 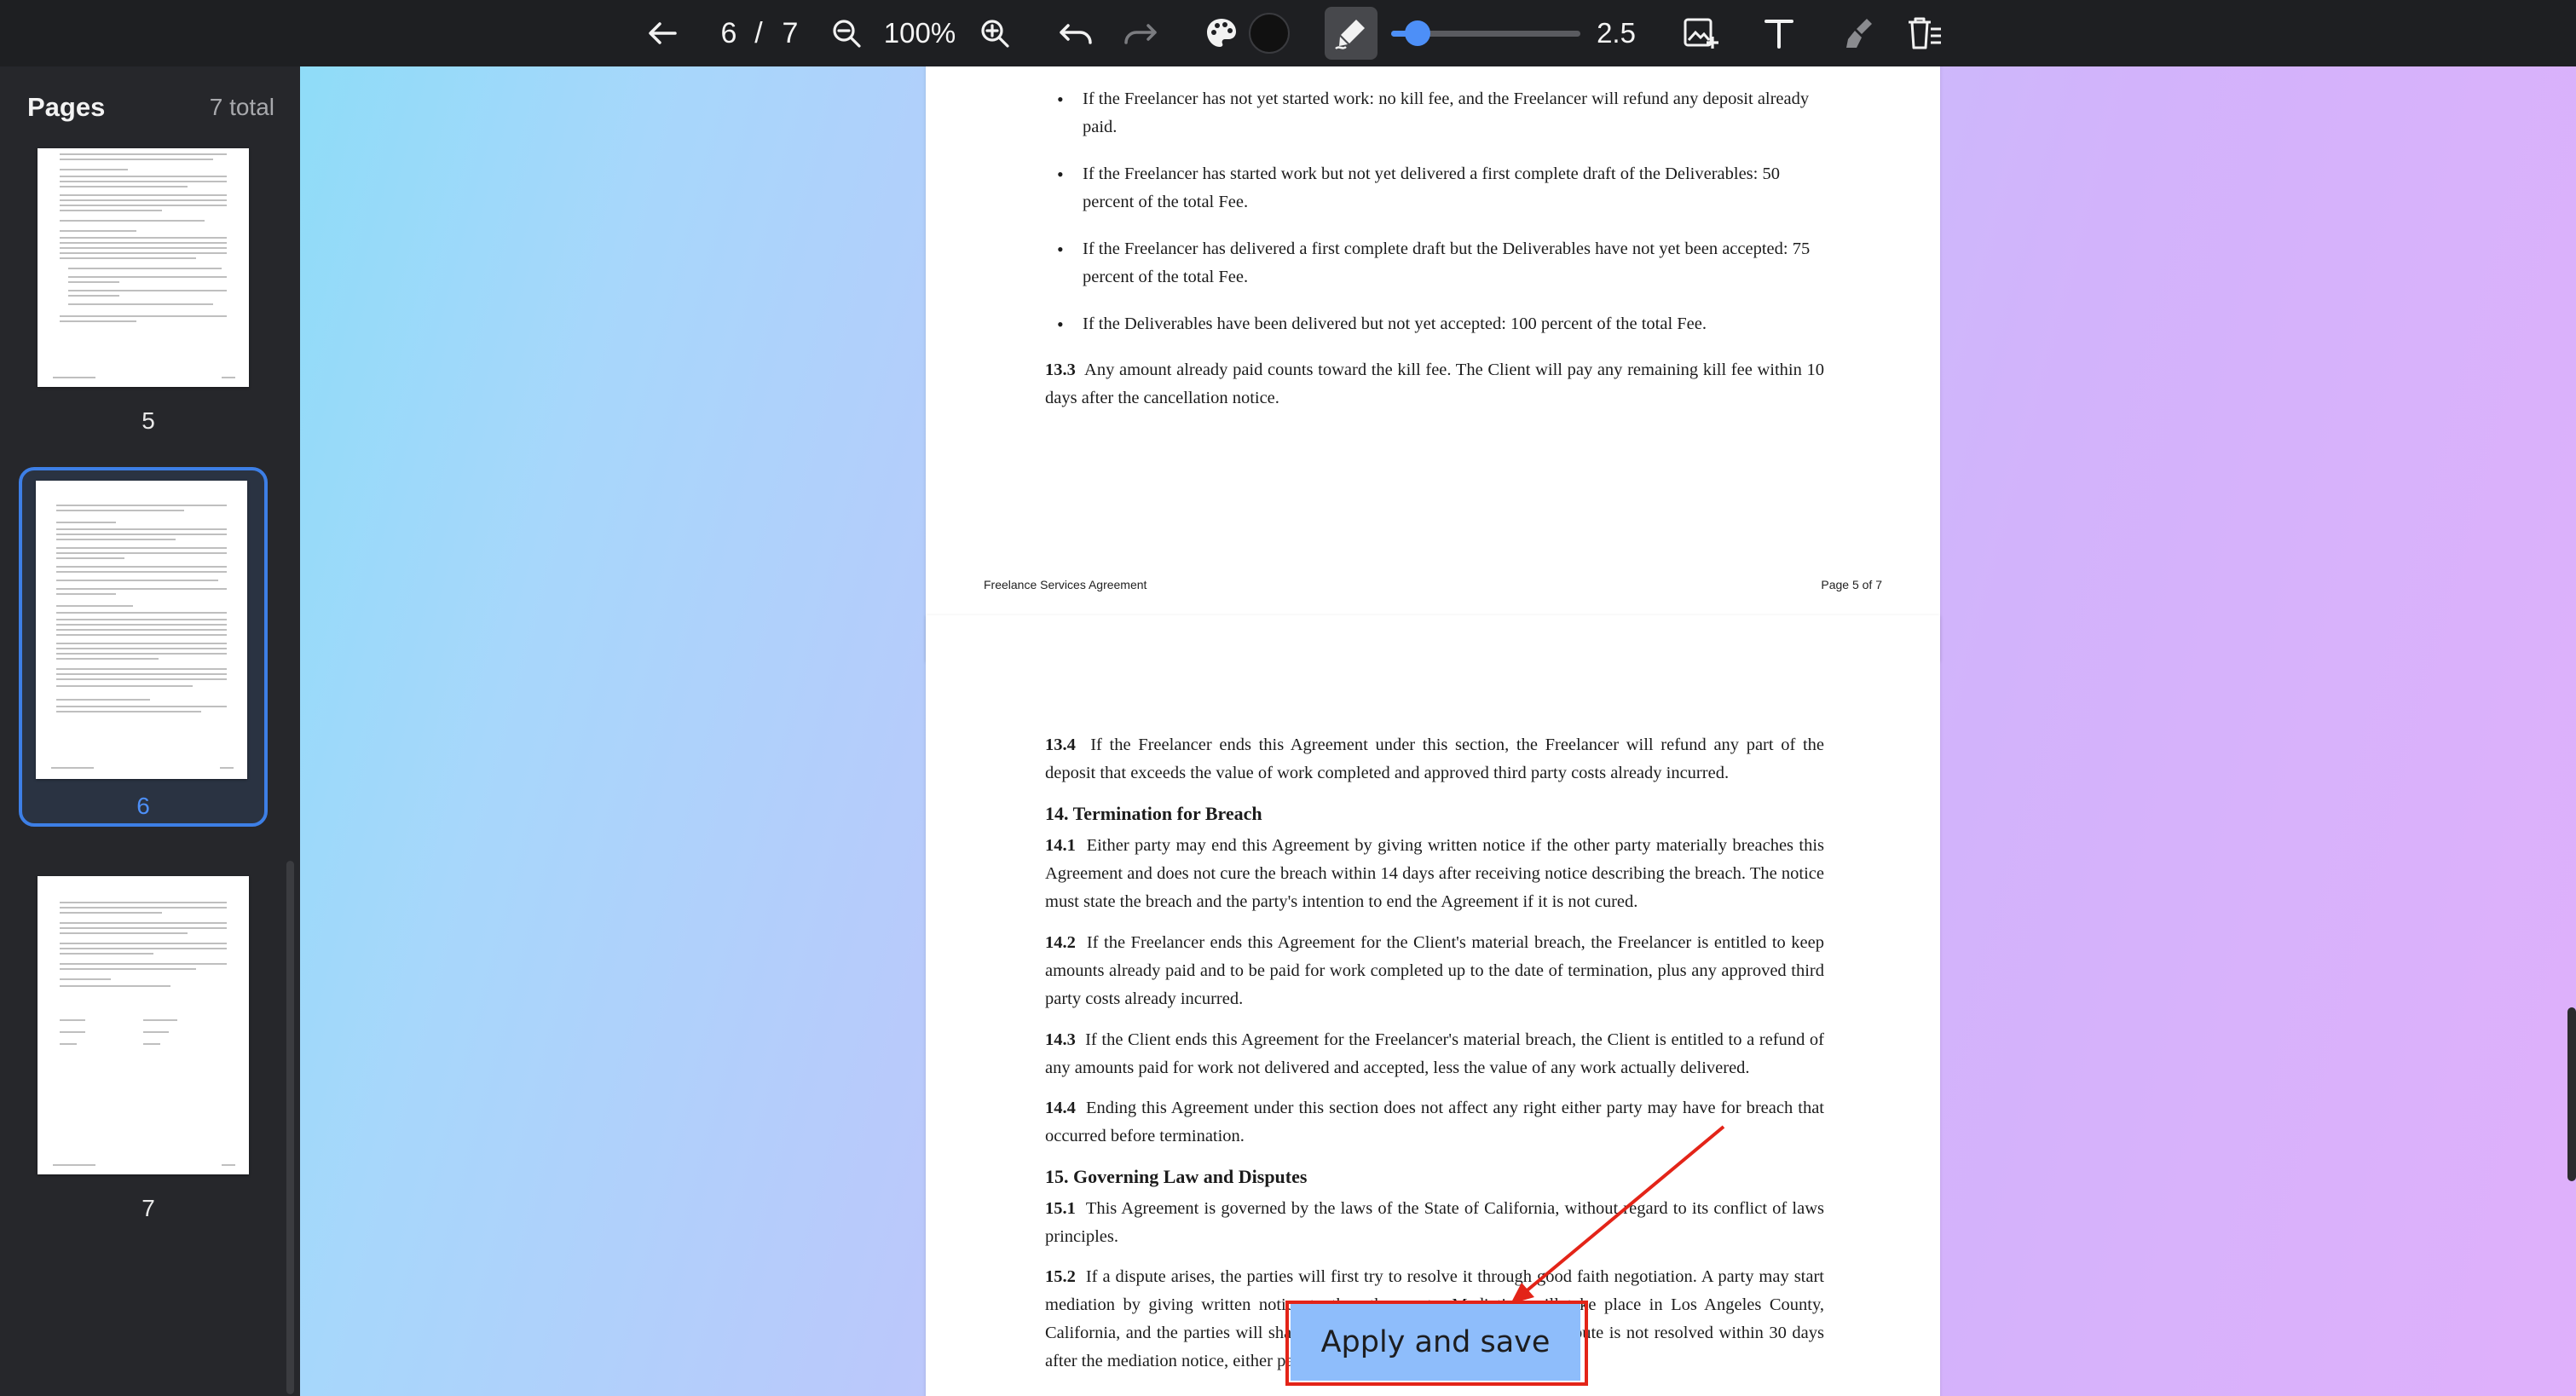 What do you see at coordinates (1617, 1214) in the screenshot?
I see `annotation-arrow` at bounding box center [1617, 1214].